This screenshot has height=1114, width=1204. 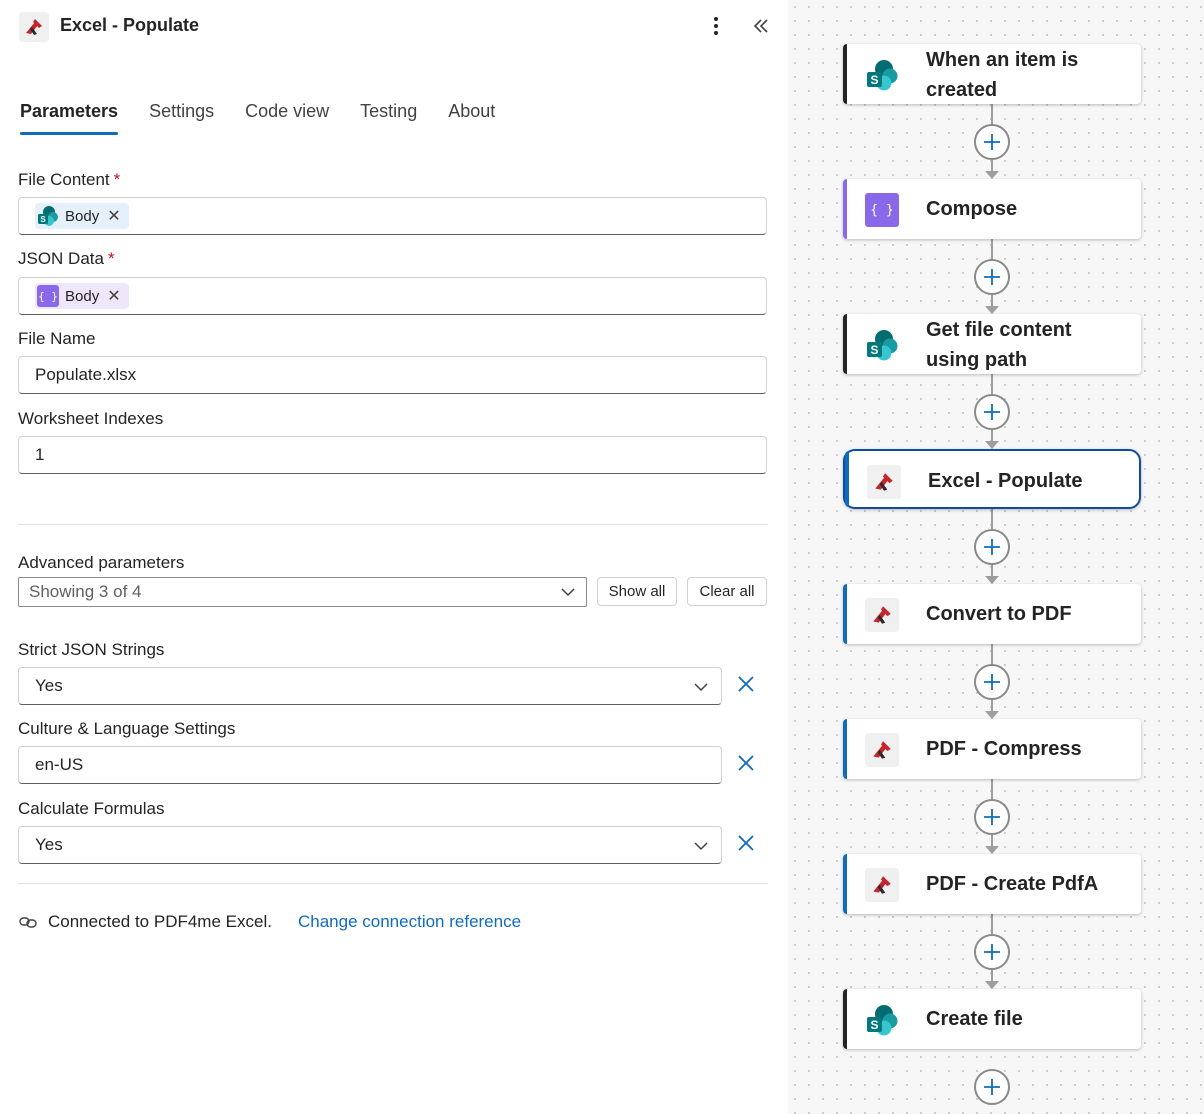 What do you see at coordinates (91, 649) in the screenshot?
I see `strict-json-label: Strict JSON Strings` at bounding box center [91, 649].